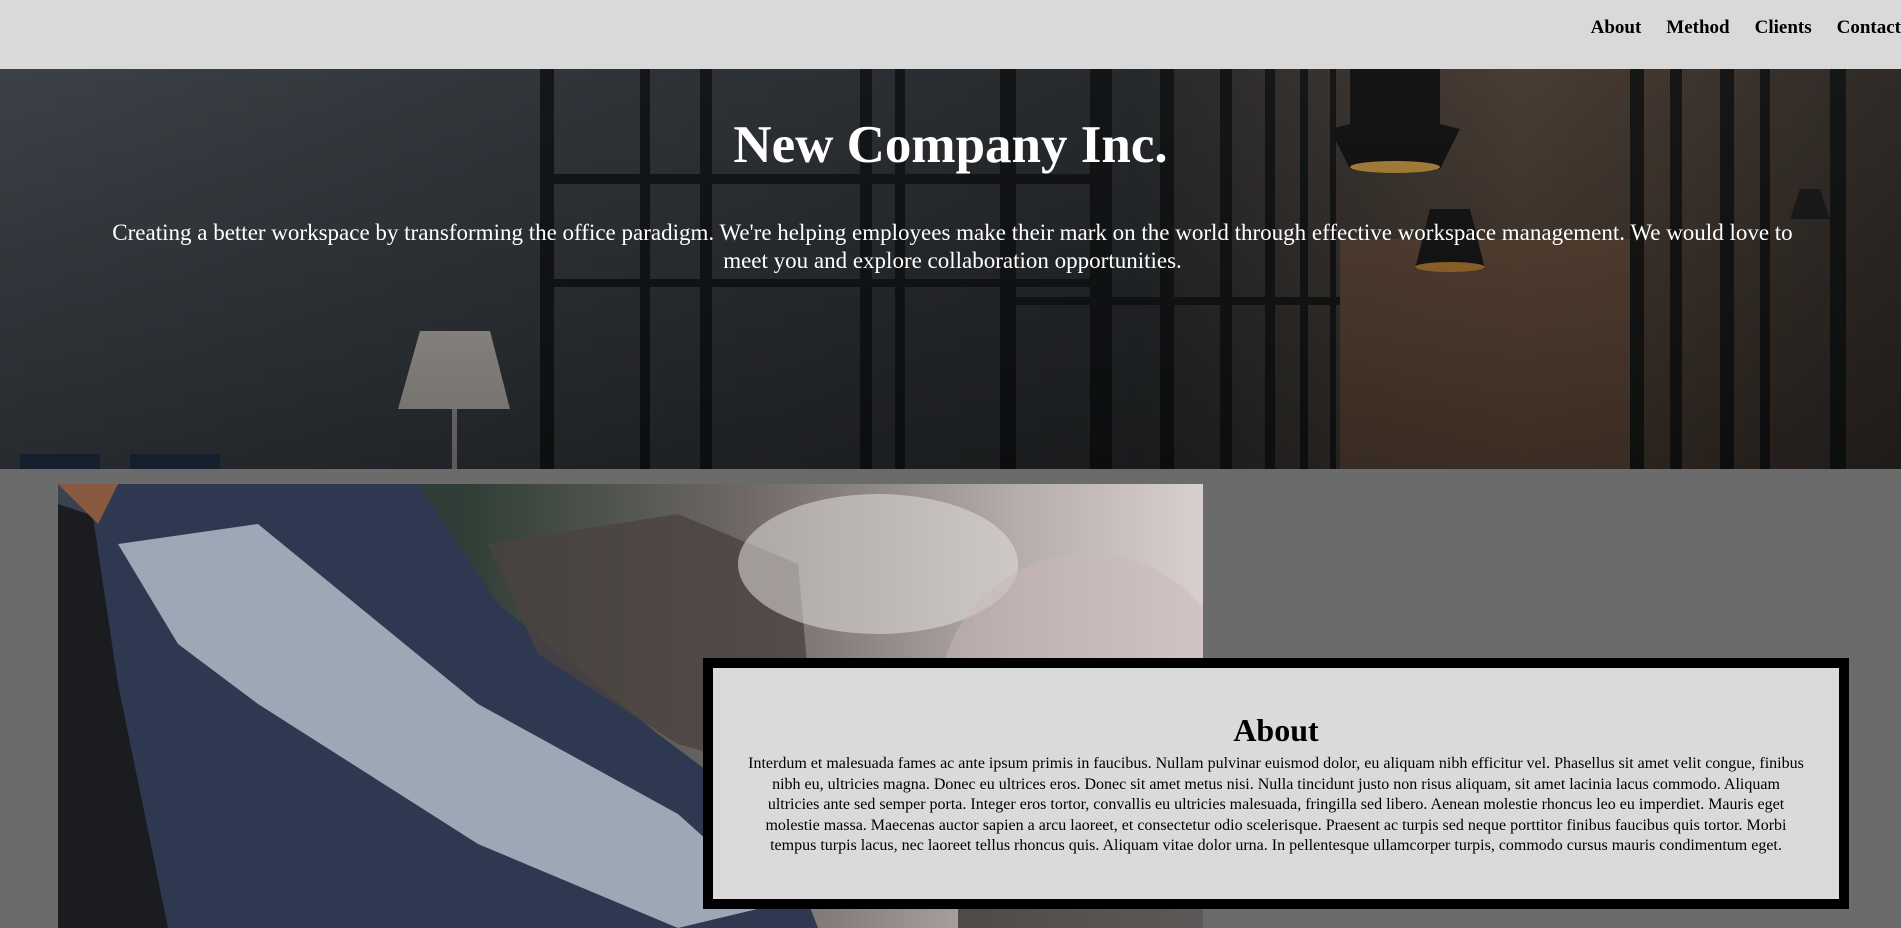 The height and width of the screenshot is (928, 1901). Describe the element at coordinates (1746, 28) in the screenshot. I see `nav-links: About Method Clients Contact` at that location.